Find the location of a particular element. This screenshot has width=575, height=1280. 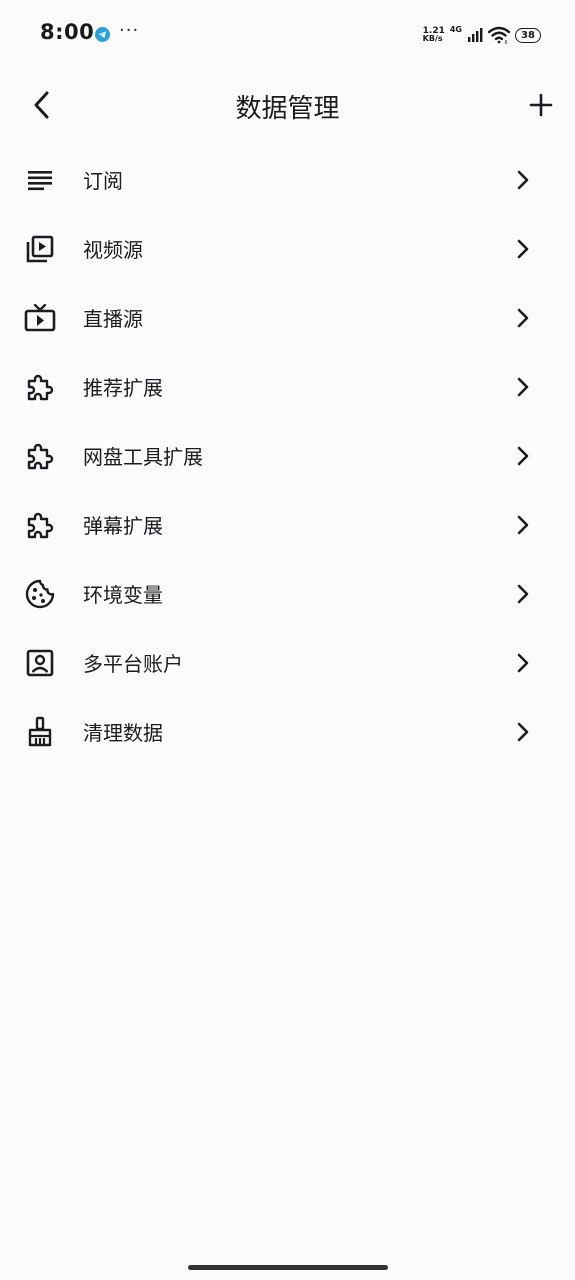

list-item-label: 环境变量 is located at coordinates (123, 595).